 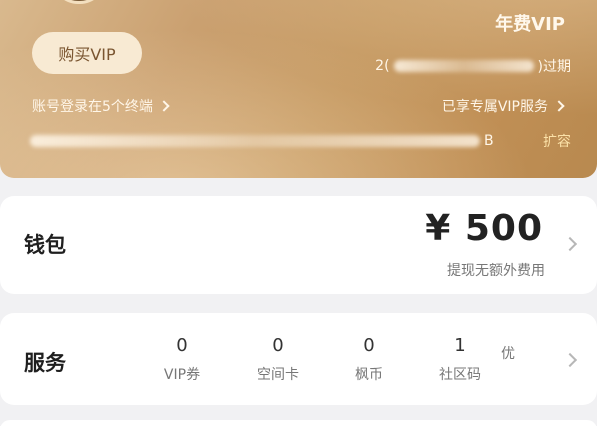 What do you see at coordinates (463, 66) in the screenshot?
I see `redacted-date` at bounding box center [463, 66].